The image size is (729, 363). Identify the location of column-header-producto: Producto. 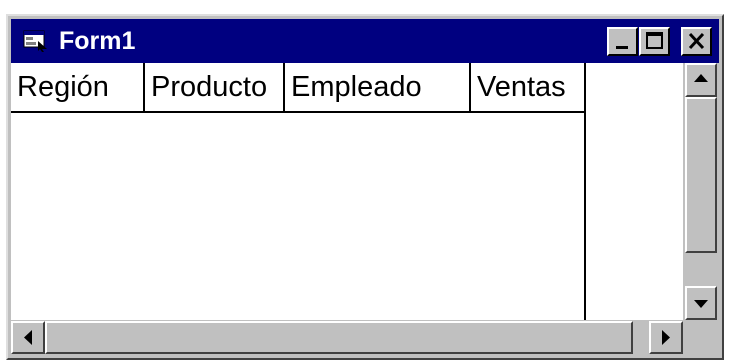
(215, 88).